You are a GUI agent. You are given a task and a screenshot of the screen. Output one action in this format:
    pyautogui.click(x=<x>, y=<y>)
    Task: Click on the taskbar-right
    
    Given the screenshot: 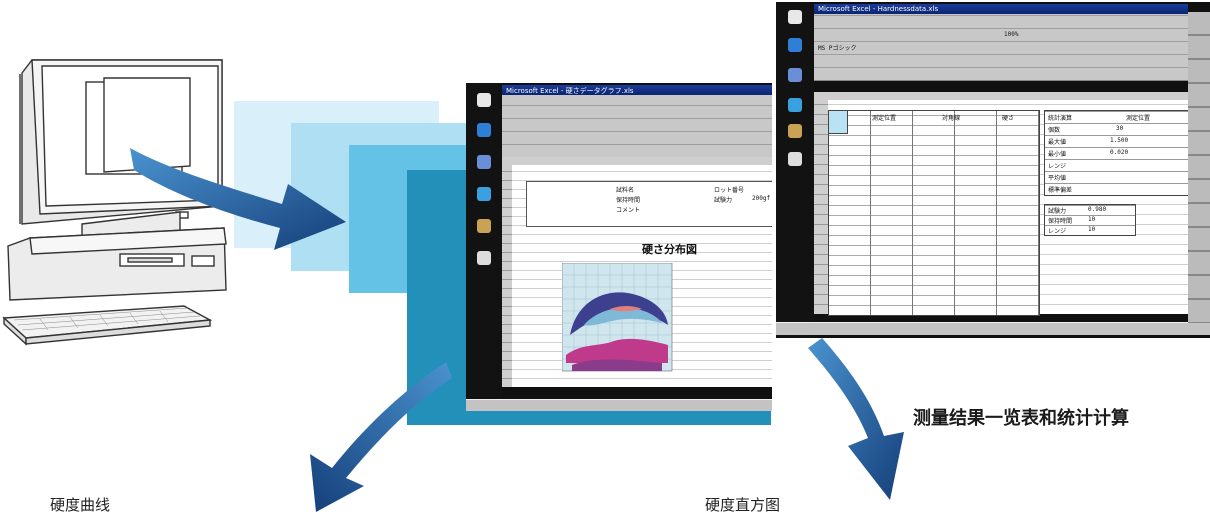 What is the action you would take?
    pyautogui.click(x=993, y=328)
    